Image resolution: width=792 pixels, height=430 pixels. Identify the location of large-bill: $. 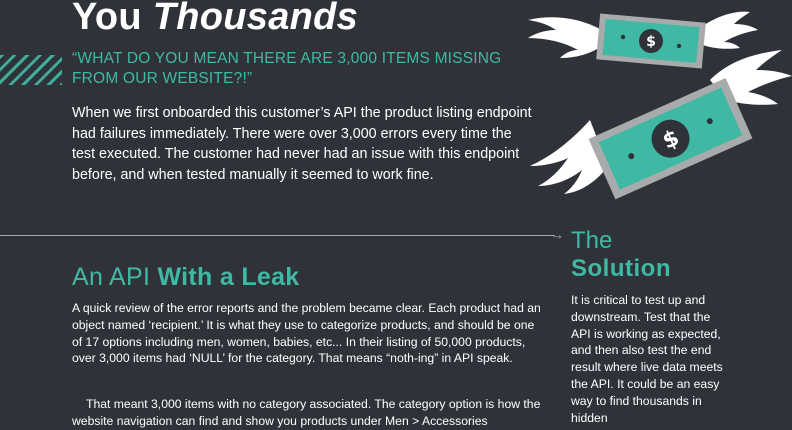
(670, 139).